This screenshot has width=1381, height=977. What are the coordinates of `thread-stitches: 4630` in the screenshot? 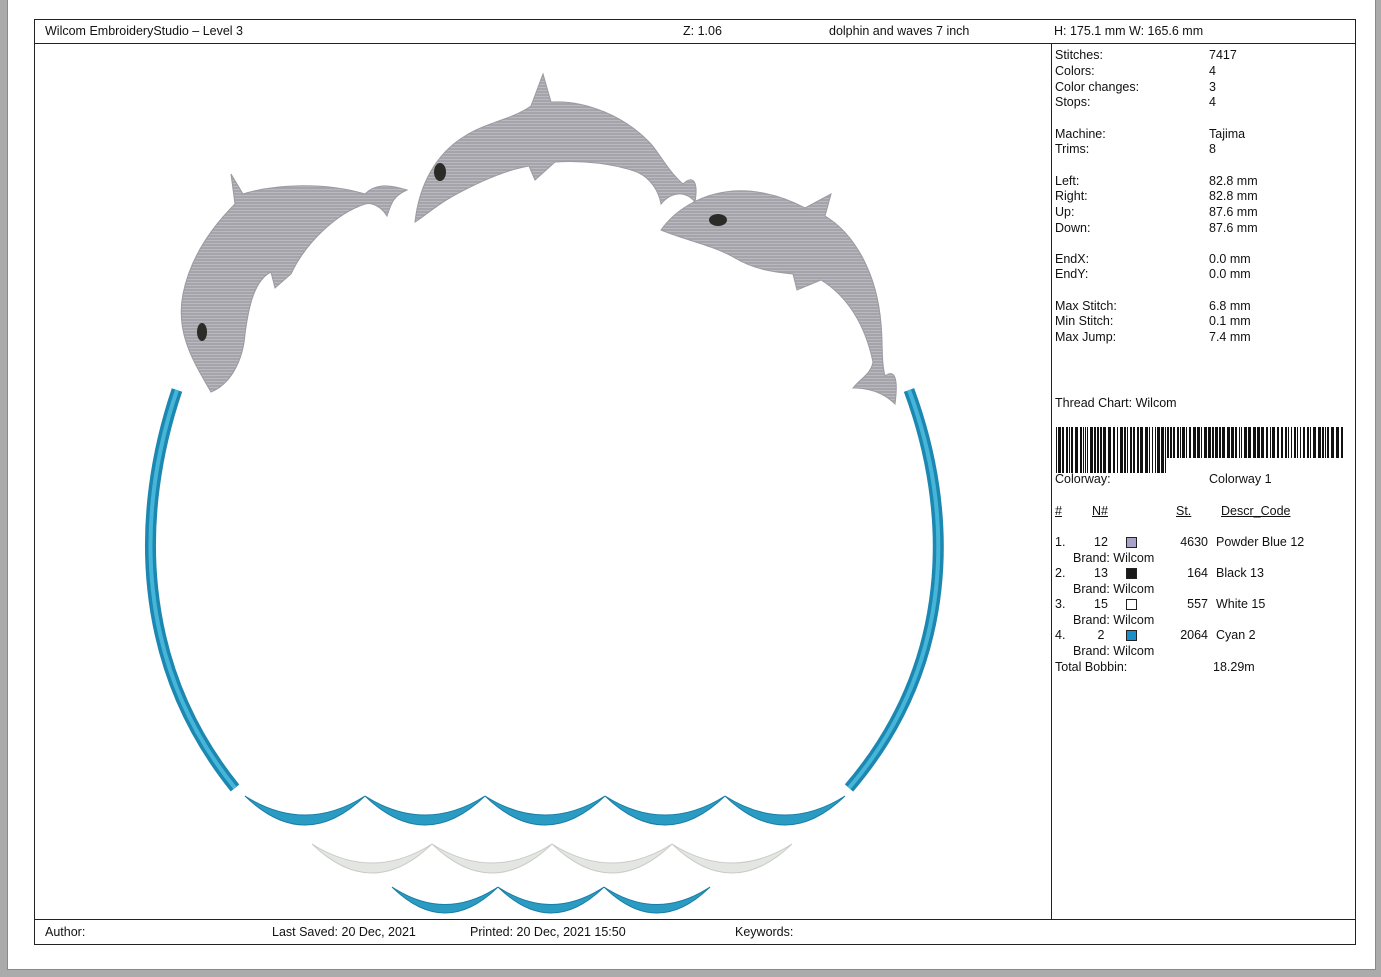 It's located at (1194, 542).